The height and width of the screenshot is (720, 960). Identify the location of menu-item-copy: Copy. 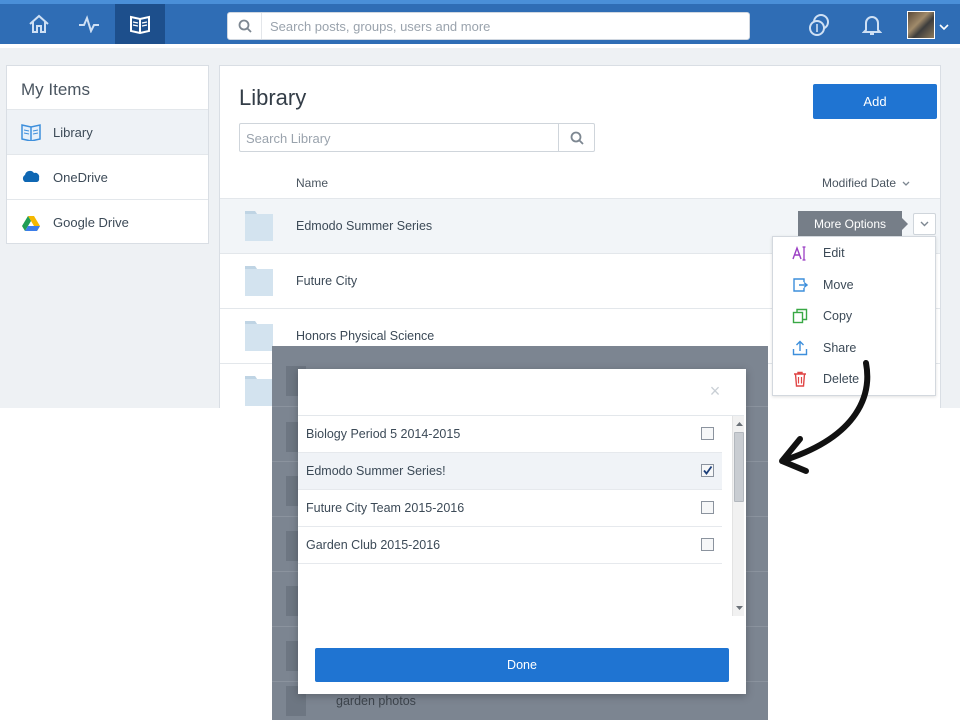
(854, 317).